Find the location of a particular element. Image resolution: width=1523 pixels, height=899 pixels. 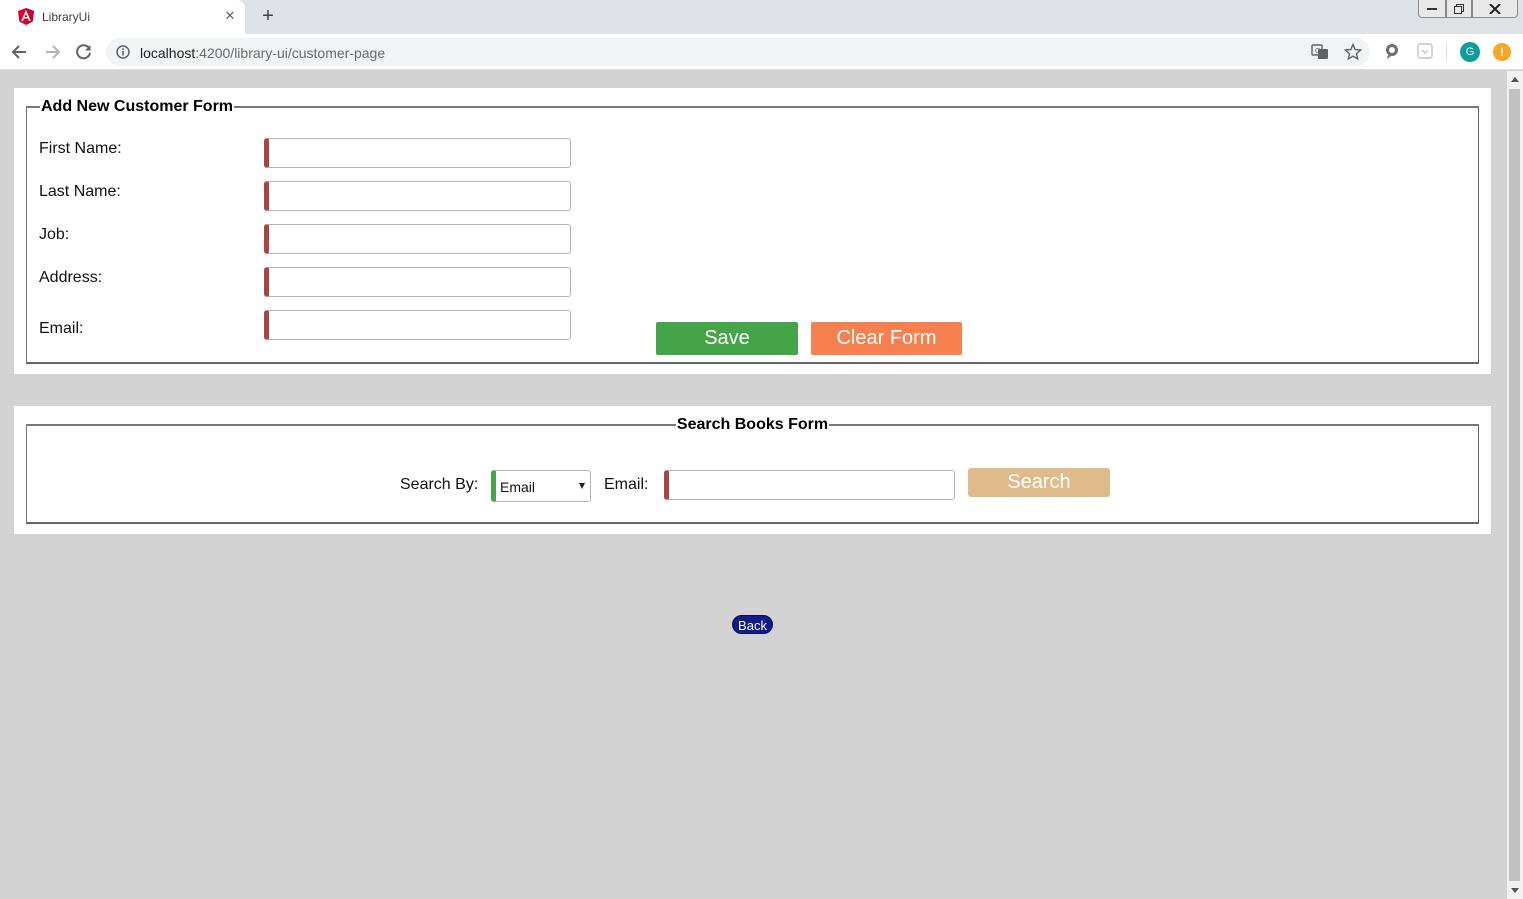

address-input is located at coordinates (417, 282).